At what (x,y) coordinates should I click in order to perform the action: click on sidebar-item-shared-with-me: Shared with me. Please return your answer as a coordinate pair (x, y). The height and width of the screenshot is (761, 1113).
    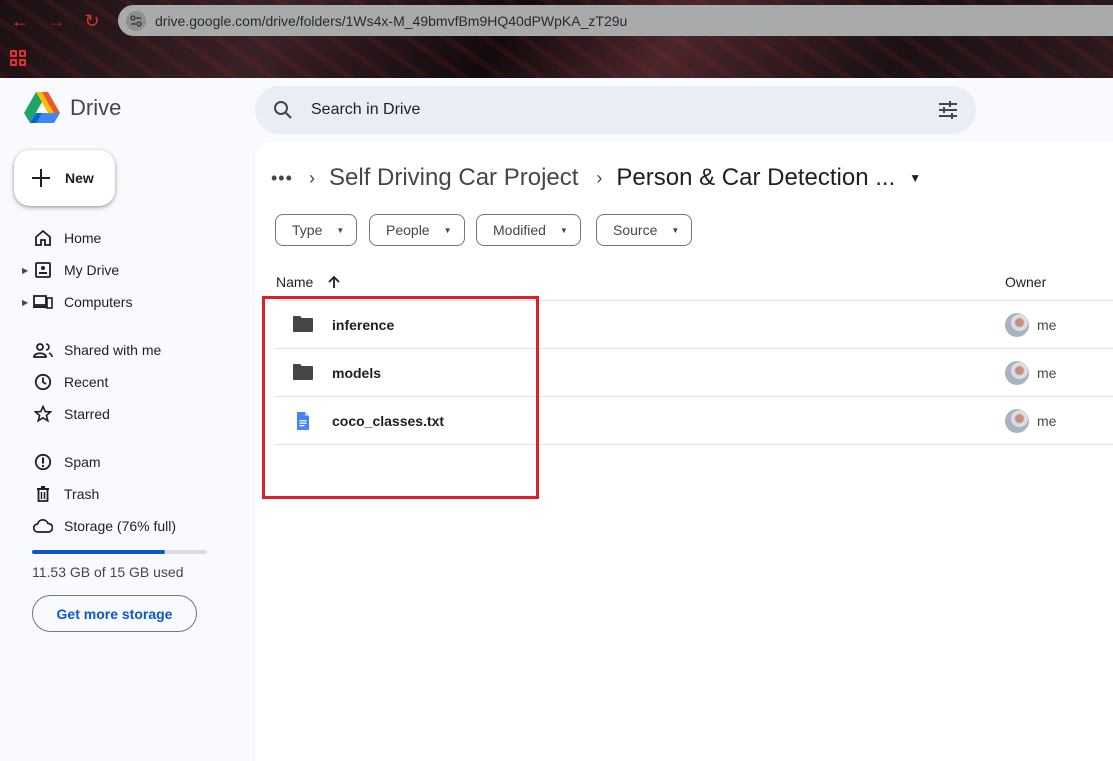
    Looking at the image, I should click on (91, 350).